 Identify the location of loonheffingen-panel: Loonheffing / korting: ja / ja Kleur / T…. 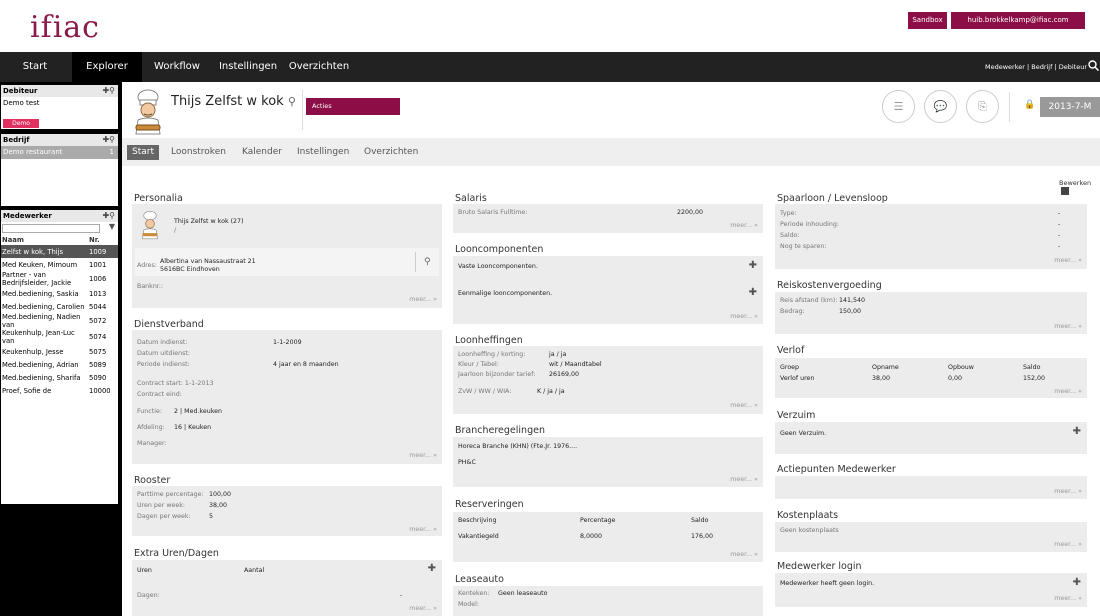
(608, 380).